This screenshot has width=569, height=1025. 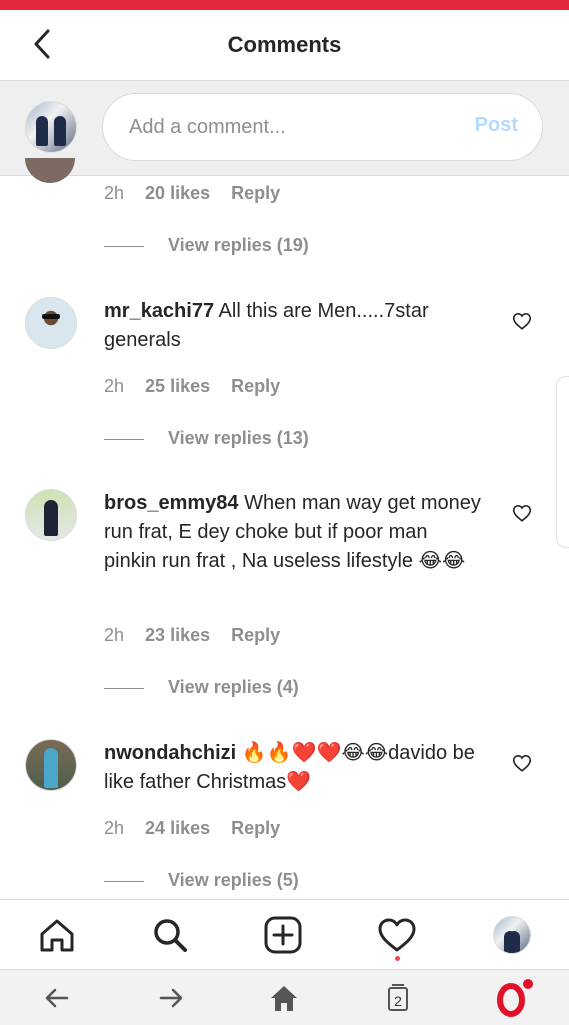 I want to click on opera-menu-button, so click(x=515, y=998).